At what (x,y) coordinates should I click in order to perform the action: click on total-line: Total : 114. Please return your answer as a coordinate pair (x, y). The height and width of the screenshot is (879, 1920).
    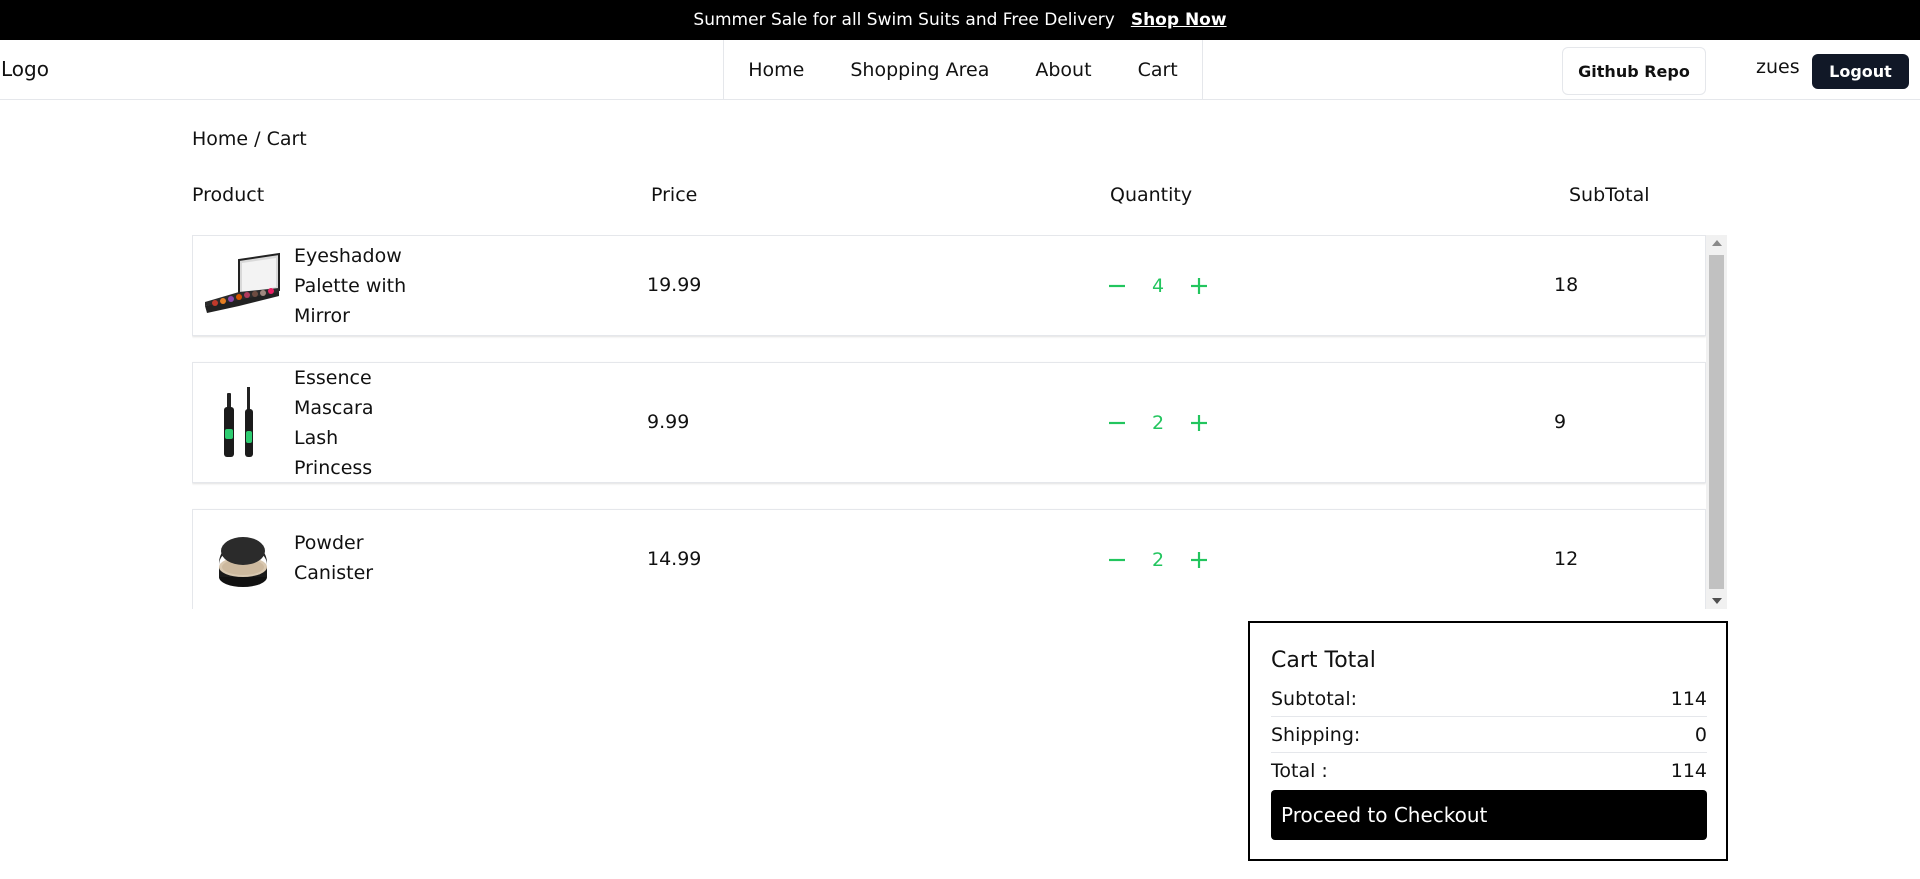
    Looking at the image, I should click on (1489, 771).